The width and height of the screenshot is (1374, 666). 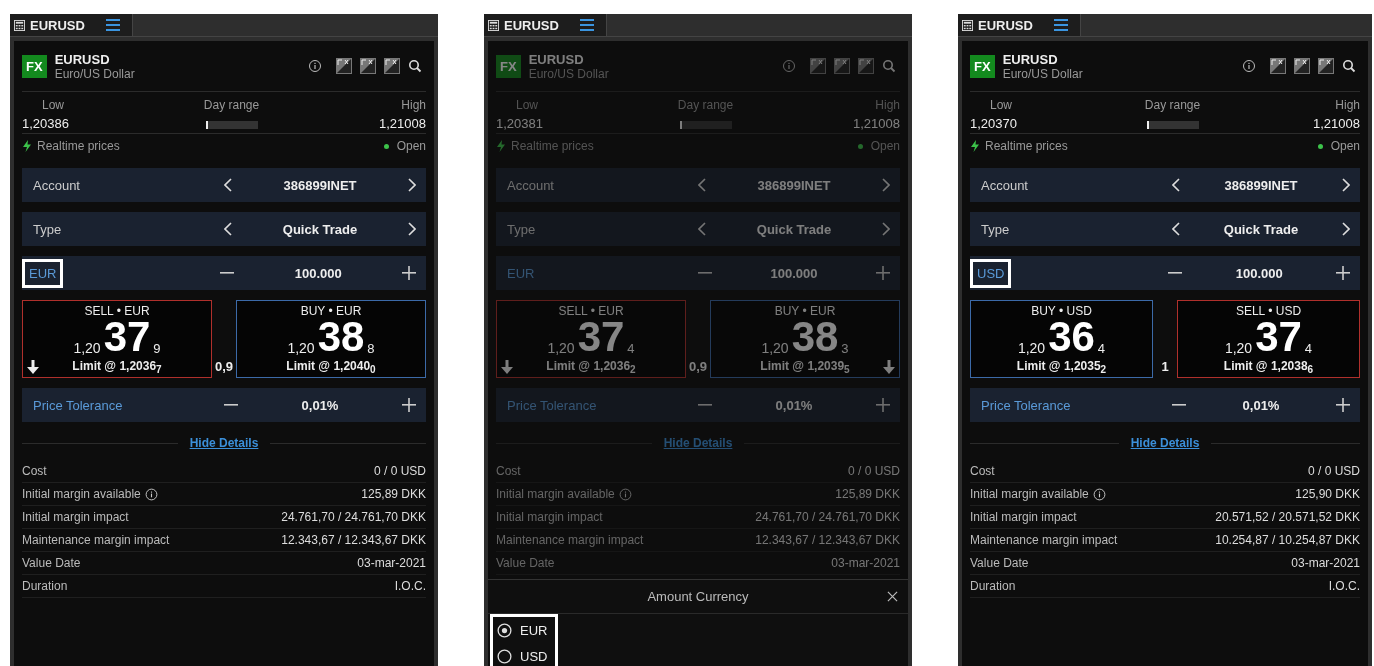 What do you see at coordinates (117, 339) in the screenshot?
I see `sell-price-tile: SELL • EUR 1,20 37 9 Limit @ 1,2036$_{7}$` at bounding box center [117, 339].